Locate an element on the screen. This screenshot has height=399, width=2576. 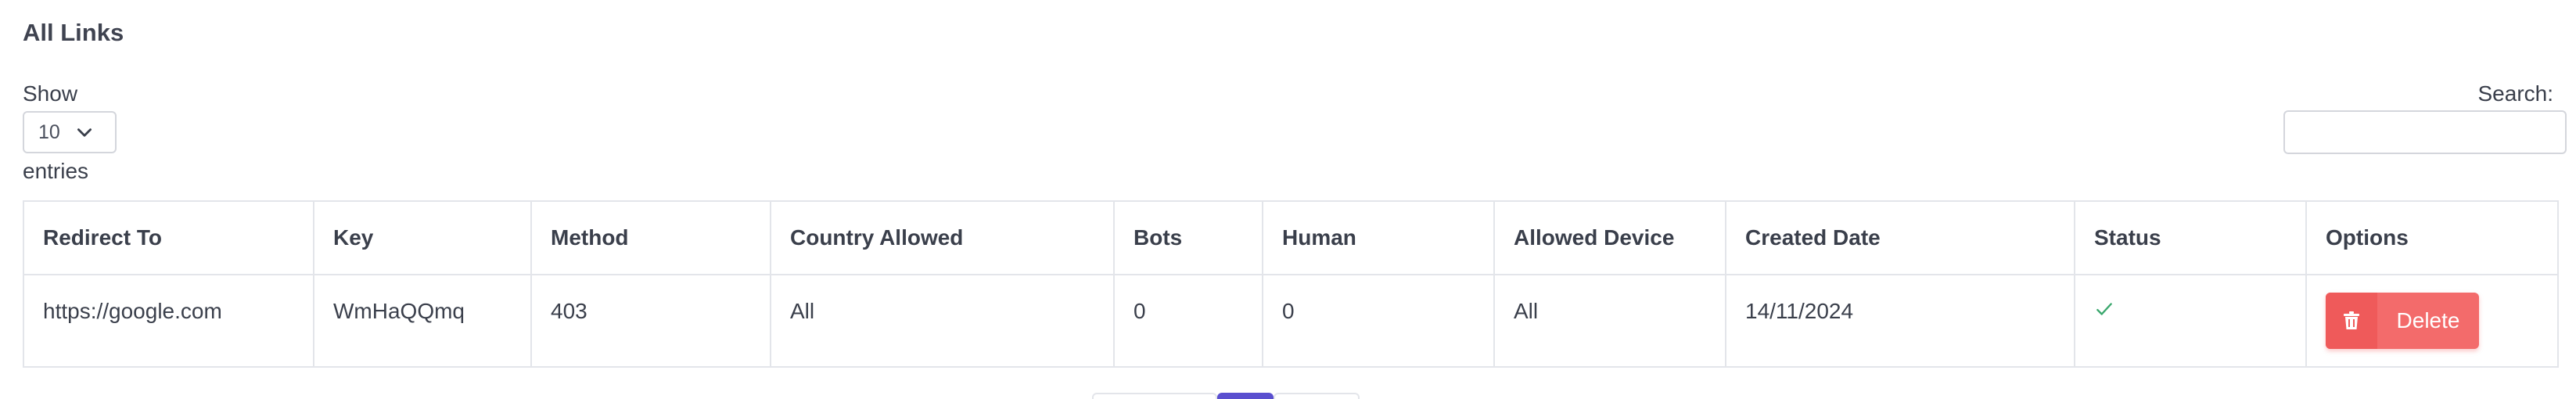
column-header-bots: Bots is located at coordinates (1188, 237).